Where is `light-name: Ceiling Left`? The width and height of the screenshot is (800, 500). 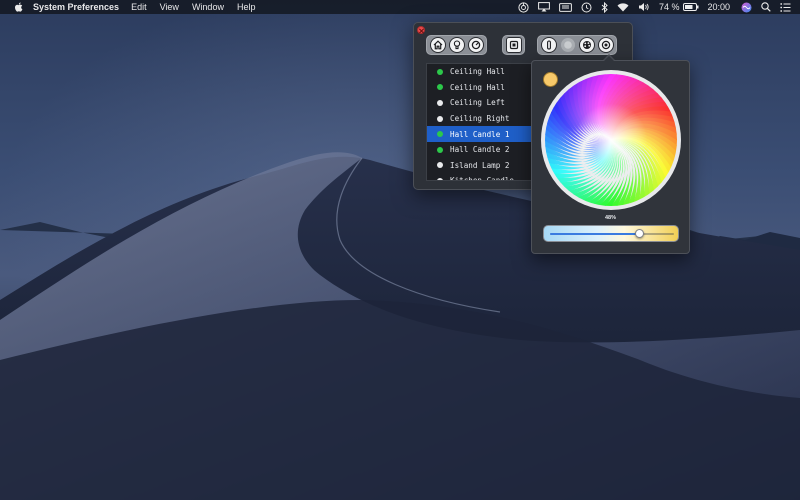
light-name: Ceiling Left is located at coordinates (477, 103).